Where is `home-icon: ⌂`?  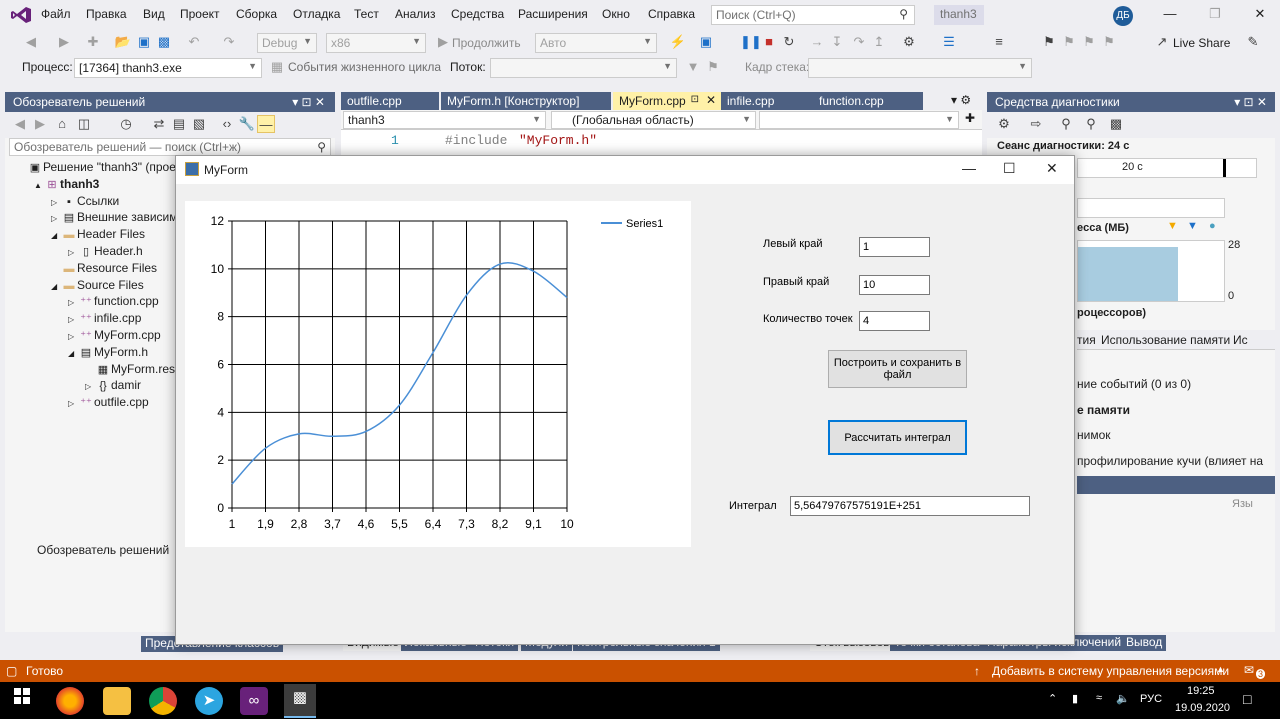
home-icon: ⌂ is located at coordinates (62, 124).